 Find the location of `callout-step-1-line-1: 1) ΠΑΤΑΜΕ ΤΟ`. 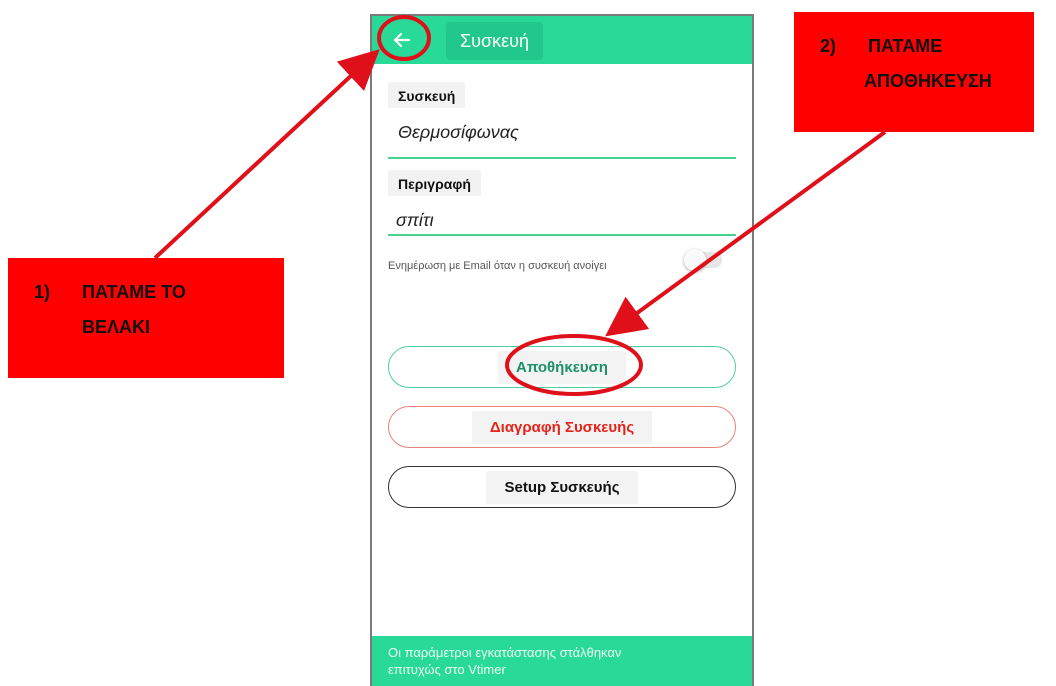

callout-step-1-line-1: 1) ΠΑΤΑΜΕ ΤΟ is located at coordinates (159, 292).